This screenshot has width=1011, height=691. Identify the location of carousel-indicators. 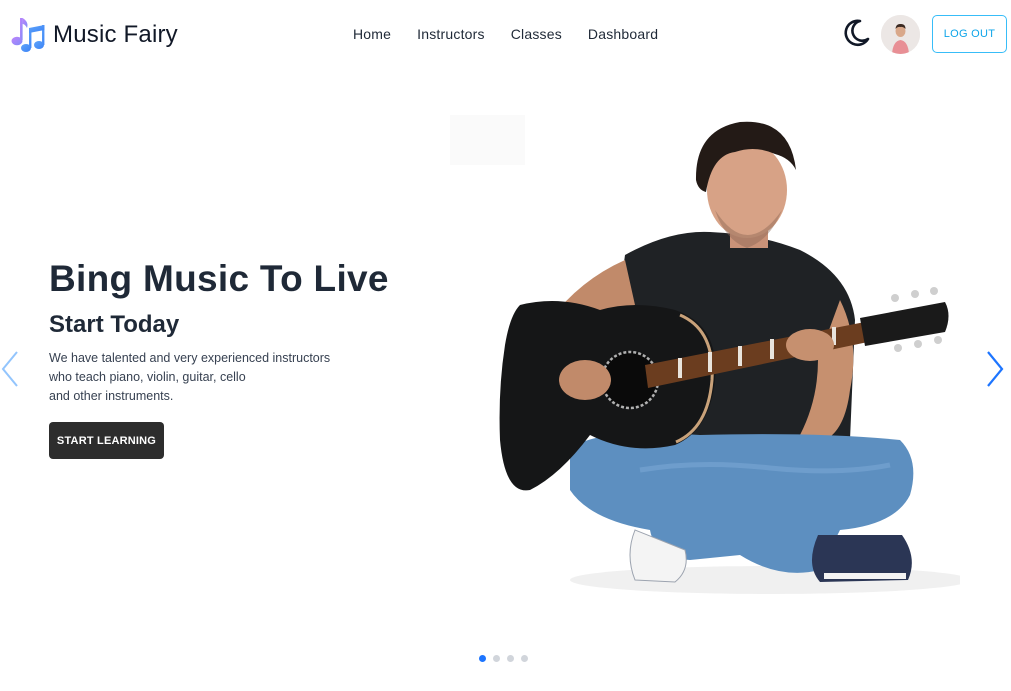
(503, 658).